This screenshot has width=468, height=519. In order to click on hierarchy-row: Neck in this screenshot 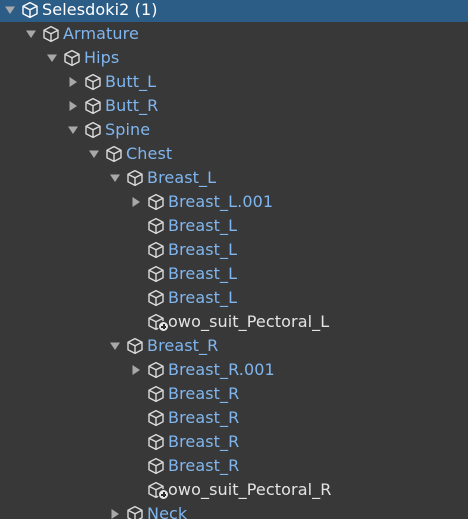, I will do `click(234, 510)`.